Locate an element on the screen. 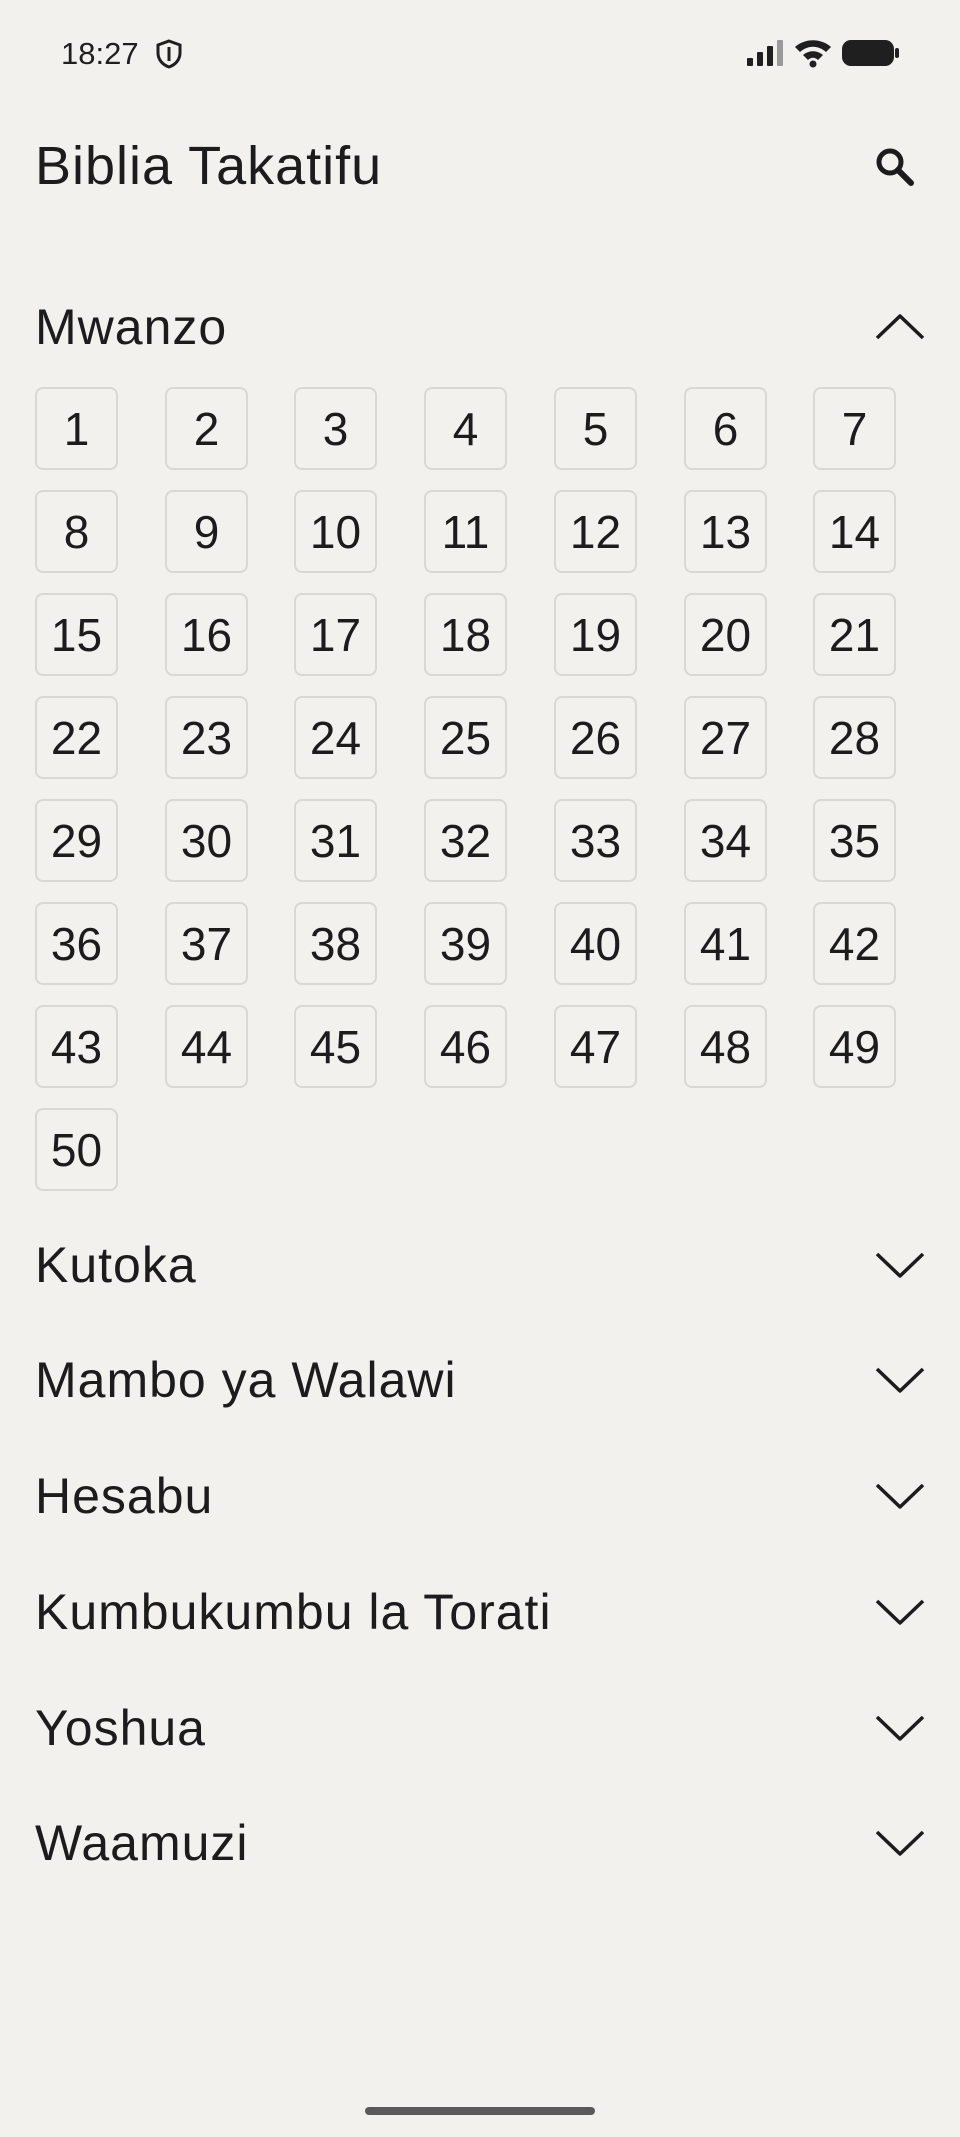  book-title: Kumbukumbu la Torati is located at coordinates (293, 1612).